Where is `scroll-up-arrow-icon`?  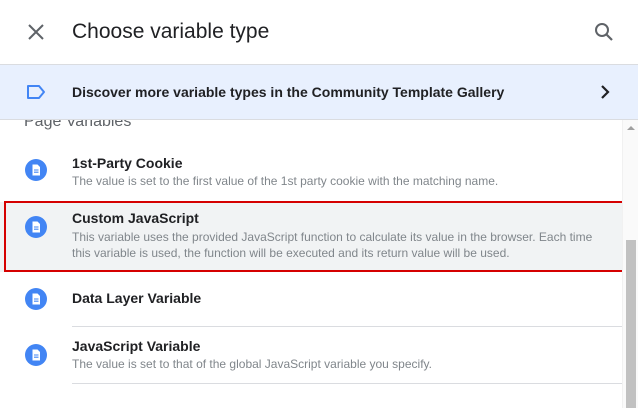 scroll-up-arrow-icon is located at coordinates (631, 128).